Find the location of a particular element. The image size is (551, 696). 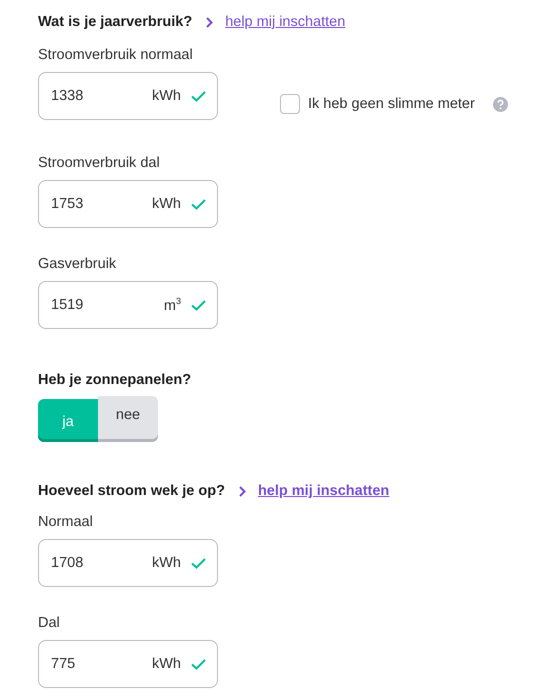

input-field: 1519 m$^{3}$ is located at coordinates (128, 305).